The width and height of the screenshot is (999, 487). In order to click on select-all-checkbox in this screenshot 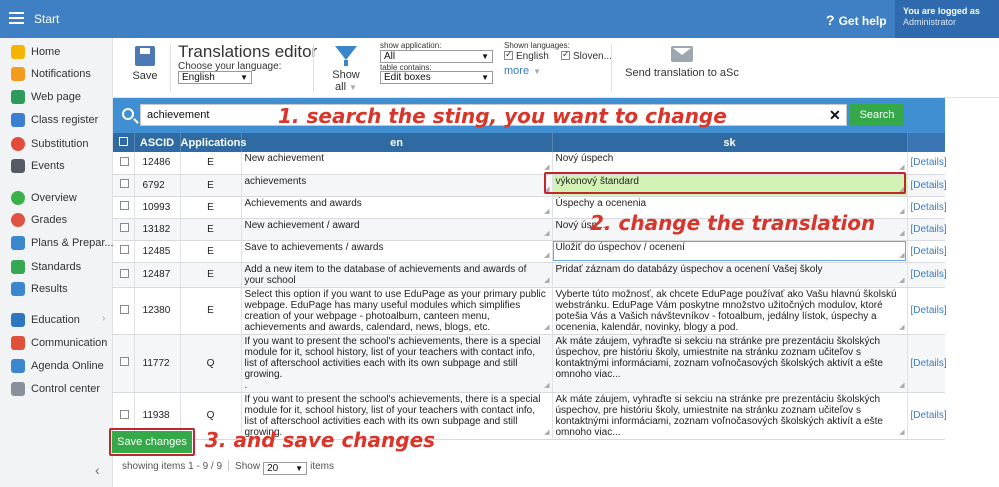, I will do `click(123, 141)`.